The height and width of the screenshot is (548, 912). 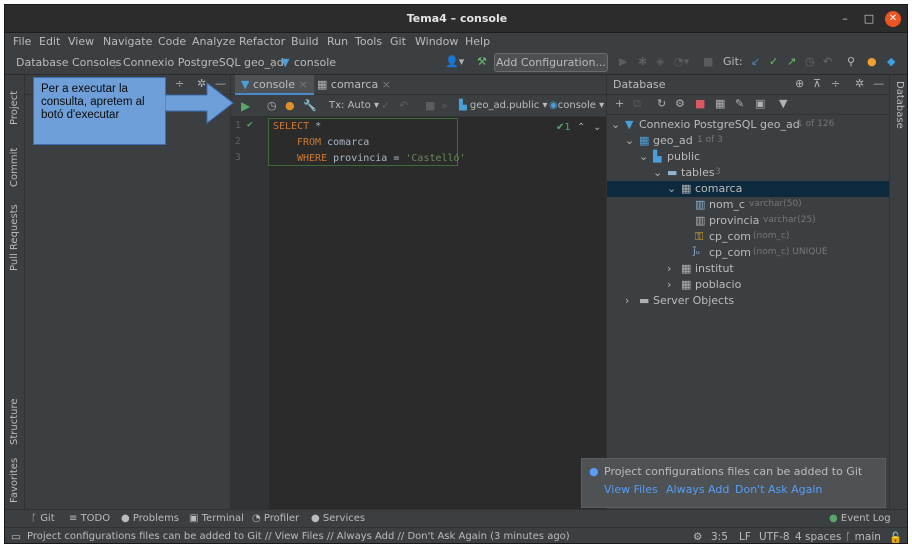 What do you see at coordinates (791, 62) in the screenshot?
I see `git-push-icon: ↗` at bounding box center [791, 62].